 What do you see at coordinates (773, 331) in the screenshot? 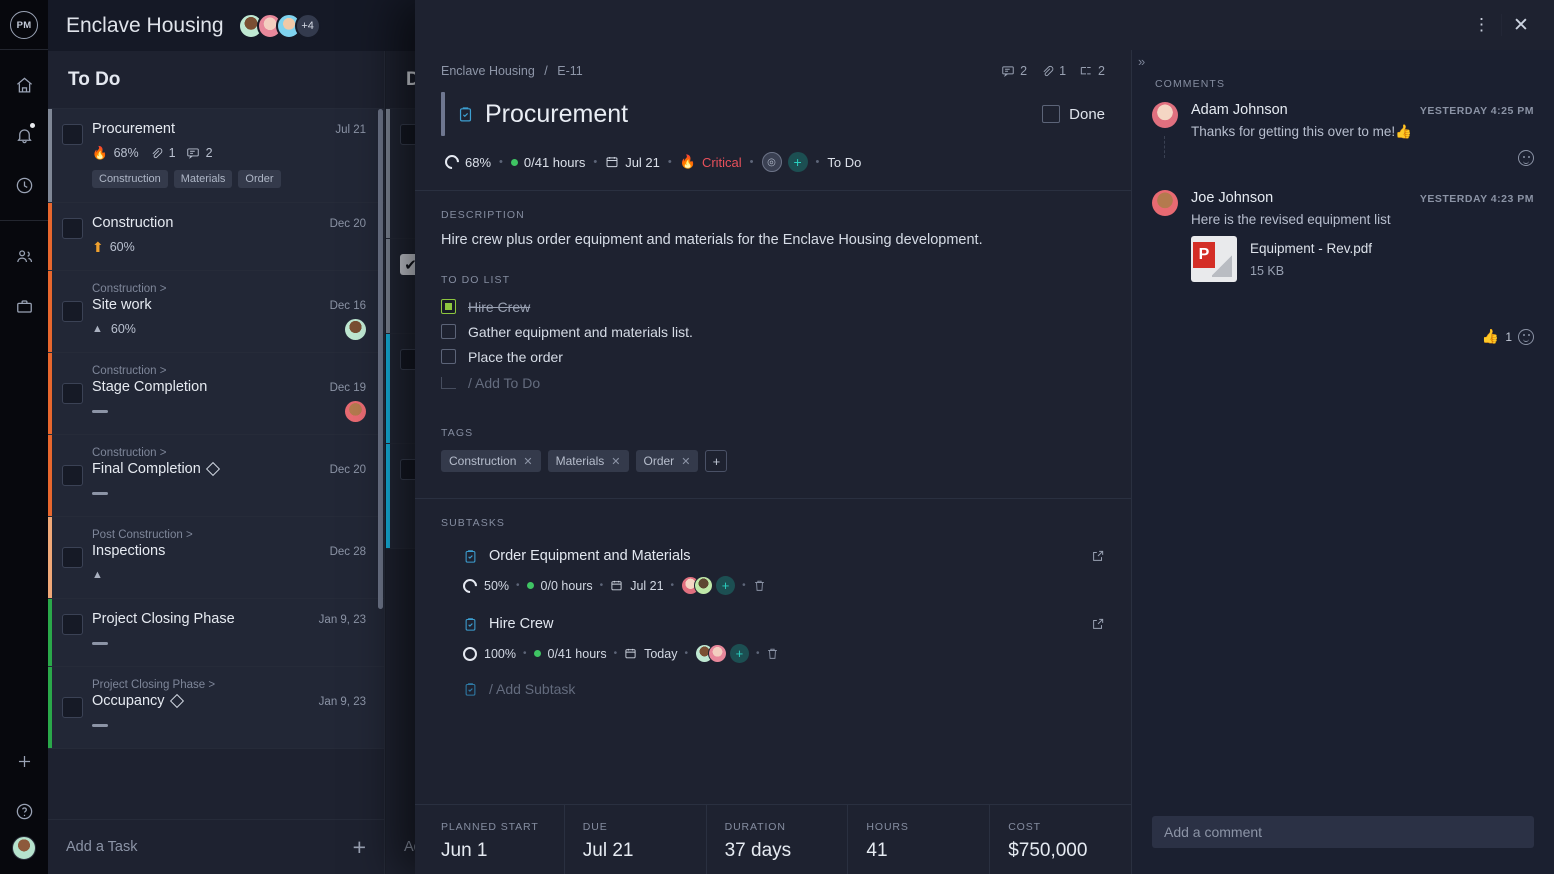
I see `list-item: Gather equipment and materials list.` at bounding box center [773, 331].